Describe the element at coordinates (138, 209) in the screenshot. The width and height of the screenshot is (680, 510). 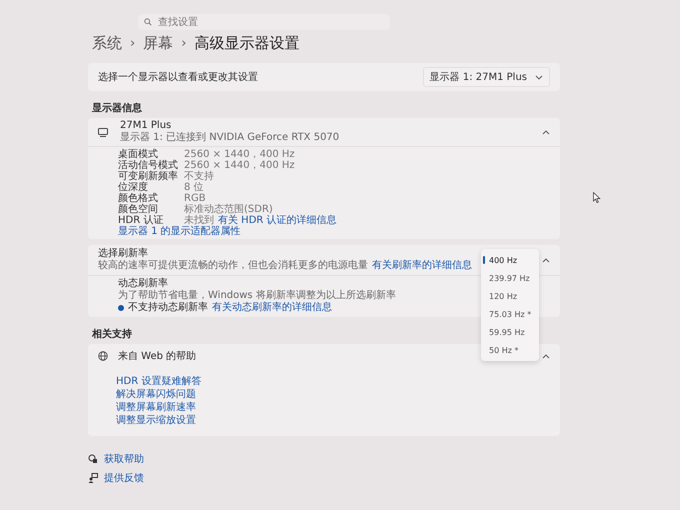
I see `info-label: 颜色空间` at that location.